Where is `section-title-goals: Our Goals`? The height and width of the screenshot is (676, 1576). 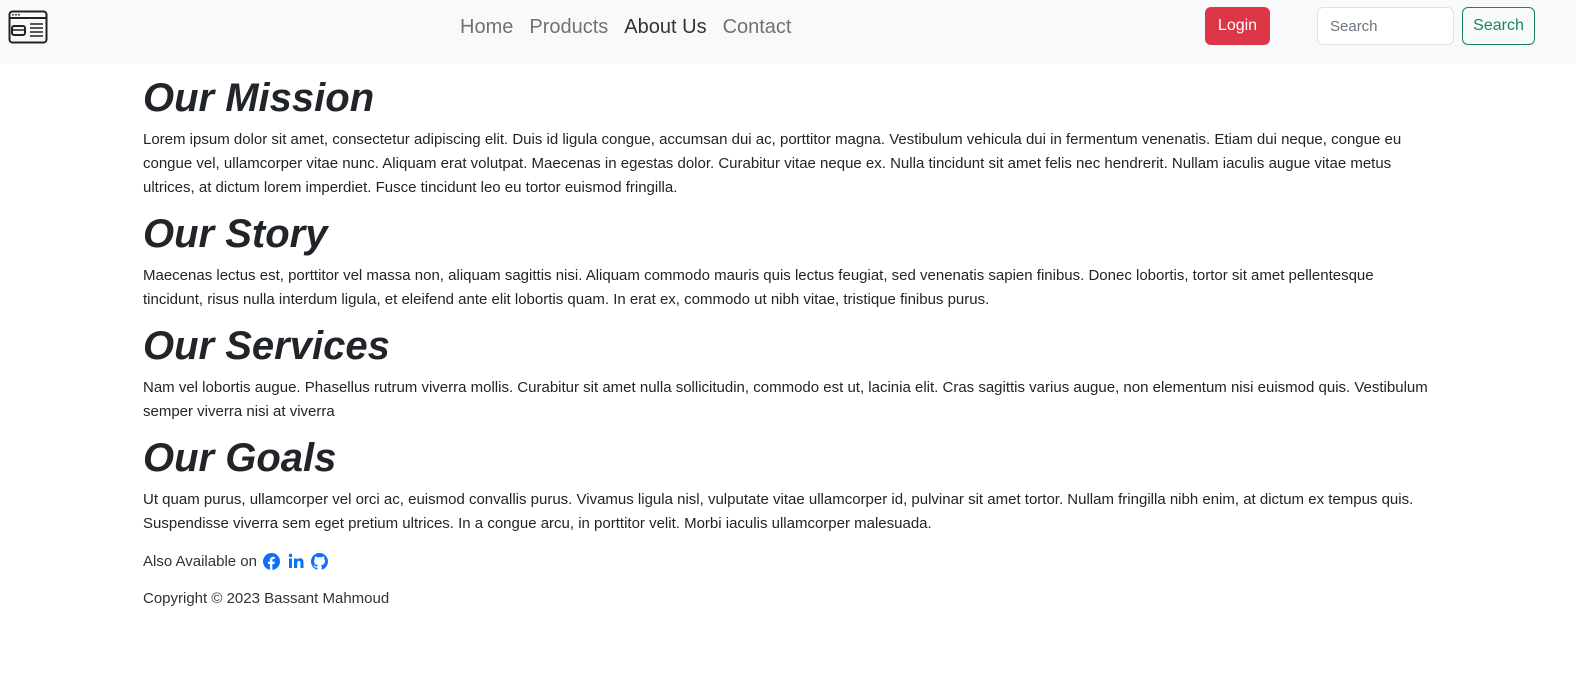
section-title-goals: Our Goals is located at coordinates (240, 458).